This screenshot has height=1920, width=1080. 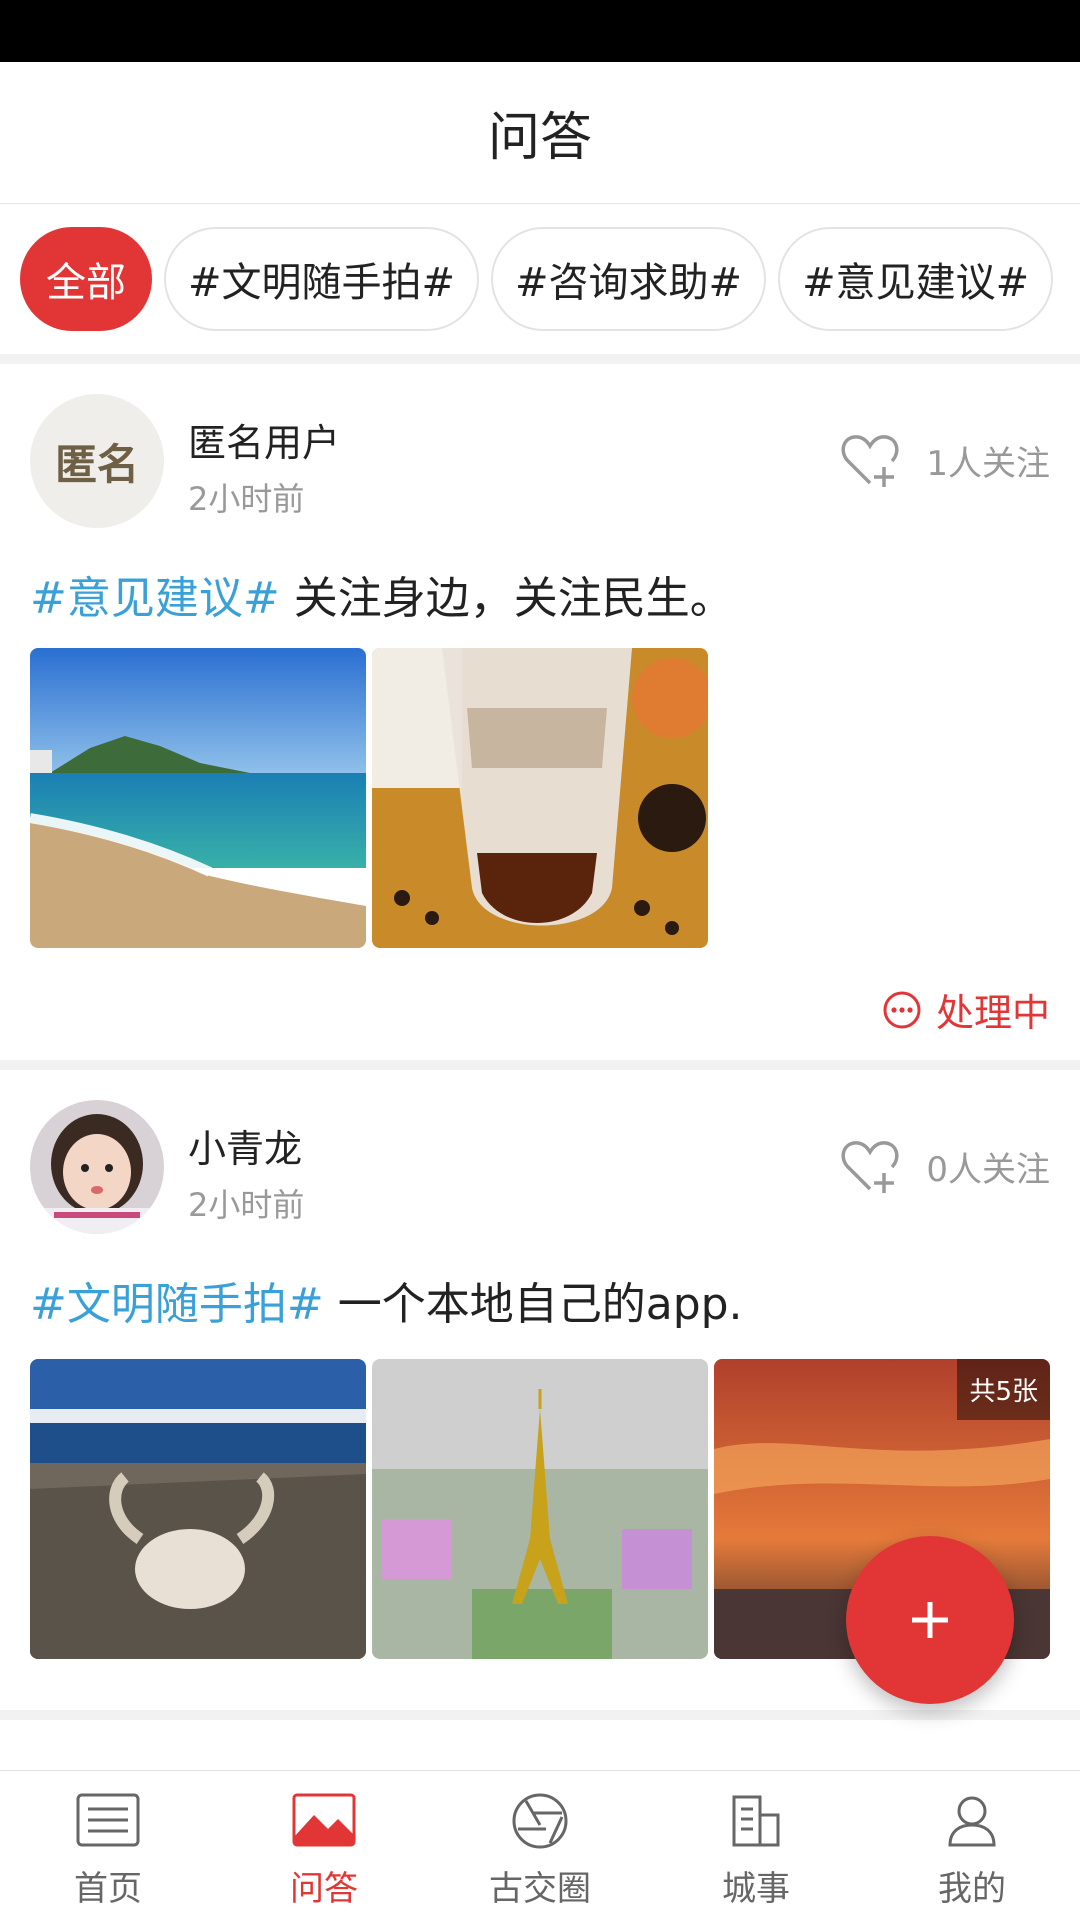 I want to click on building-icon, so click(x=756, y=1821).